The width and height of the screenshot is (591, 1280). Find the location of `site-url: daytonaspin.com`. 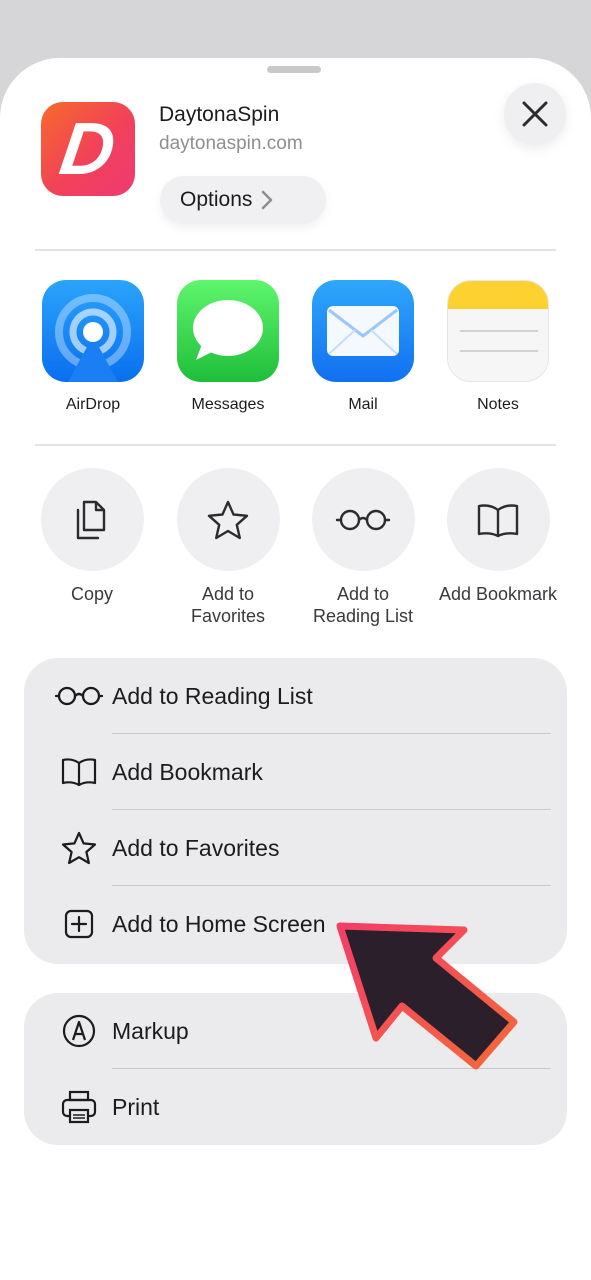

site-url: daytonaspin.com is located at coordinates (231, 143).